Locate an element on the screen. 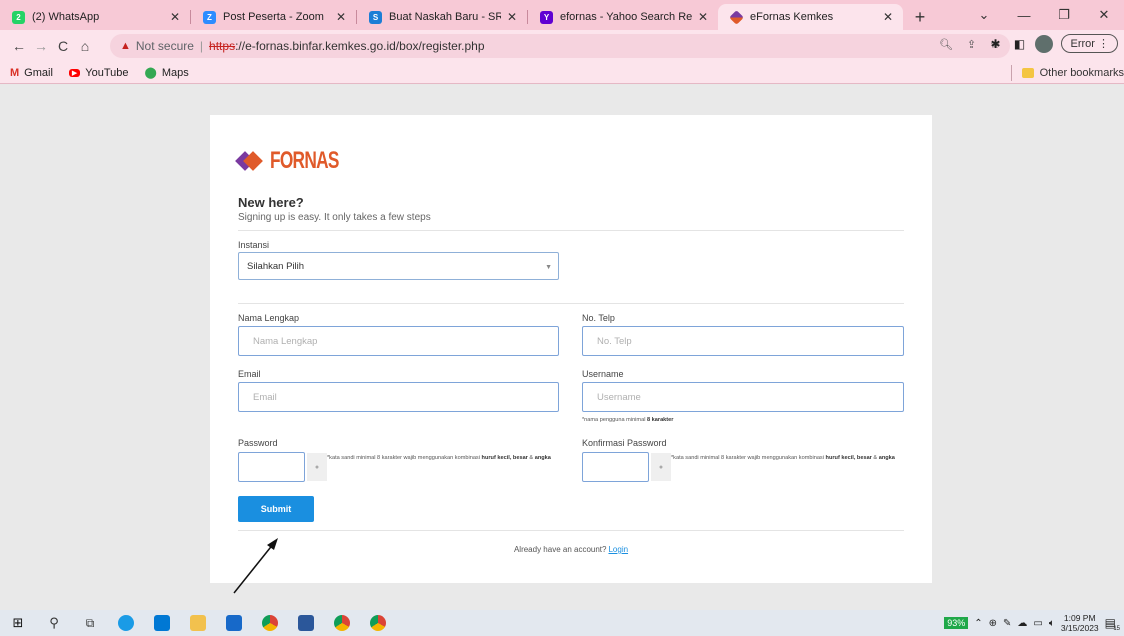 The height and width of the screenshot is (636, 1124). whatsapp-icon: 2 is located at coordinates (18, 17).